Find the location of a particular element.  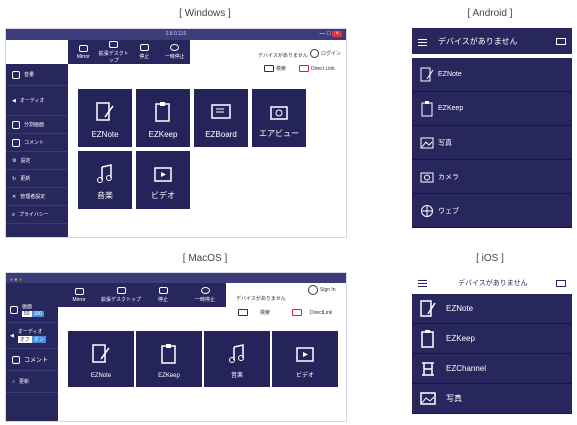

audio-toggle: オフ オン is located at coordinates (31, 339).